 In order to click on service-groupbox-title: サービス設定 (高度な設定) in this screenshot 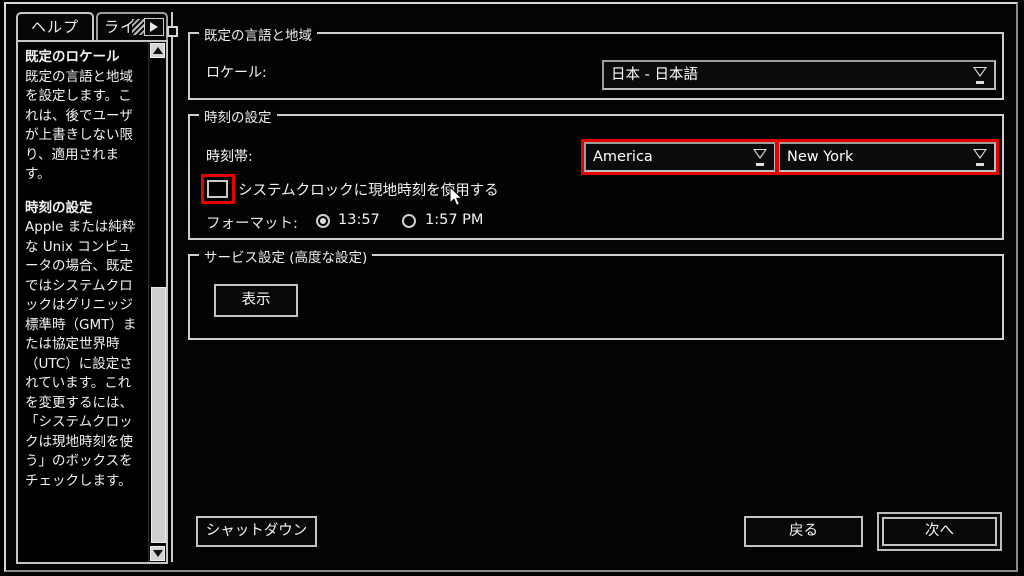, I will do `click(286, 256)`.